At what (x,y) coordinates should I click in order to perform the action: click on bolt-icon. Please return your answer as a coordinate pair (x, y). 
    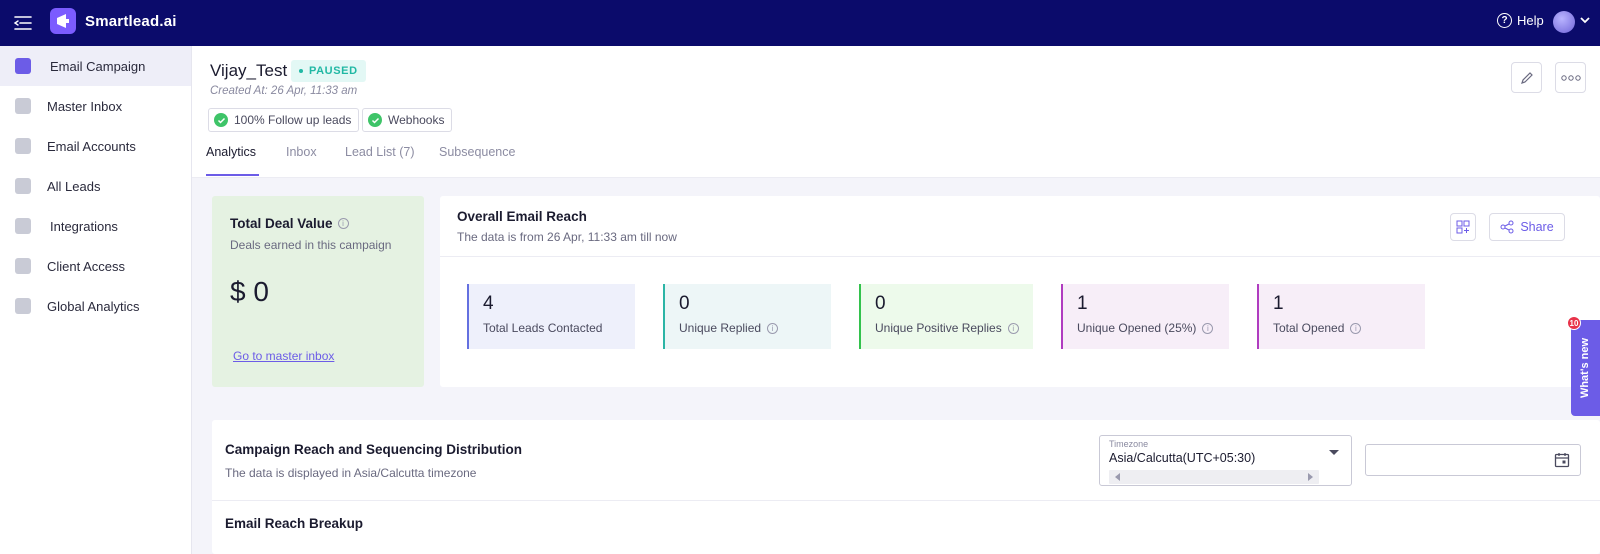
    Looking at the image, I should click on (23, 266).